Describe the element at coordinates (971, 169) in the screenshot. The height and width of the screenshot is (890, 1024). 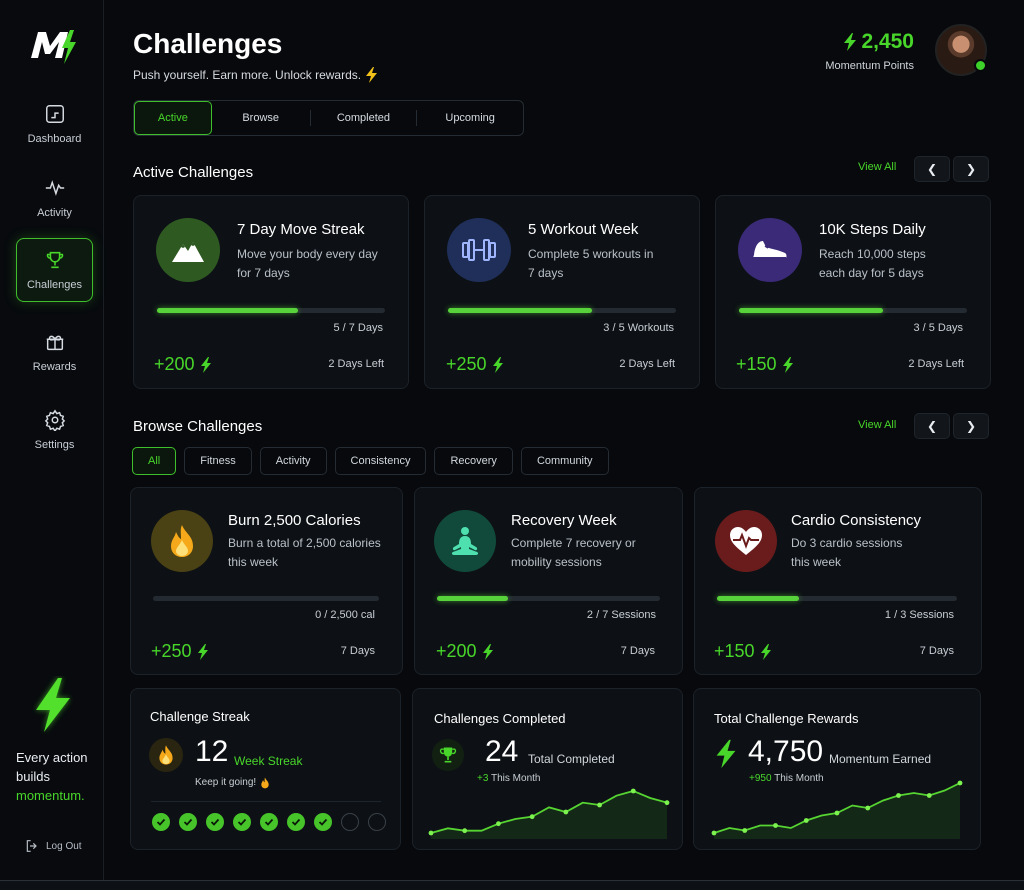
I see `active-next-button: ❯` at that location.